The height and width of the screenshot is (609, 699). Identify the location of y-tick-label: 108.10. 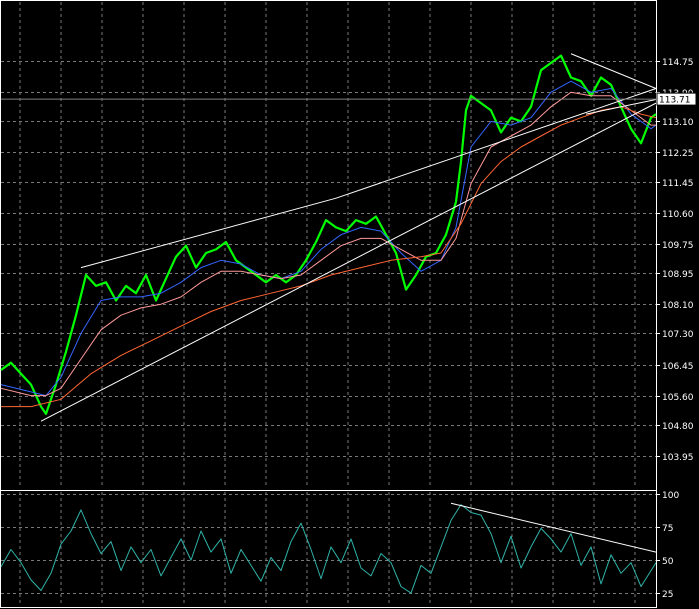
(678, 306).